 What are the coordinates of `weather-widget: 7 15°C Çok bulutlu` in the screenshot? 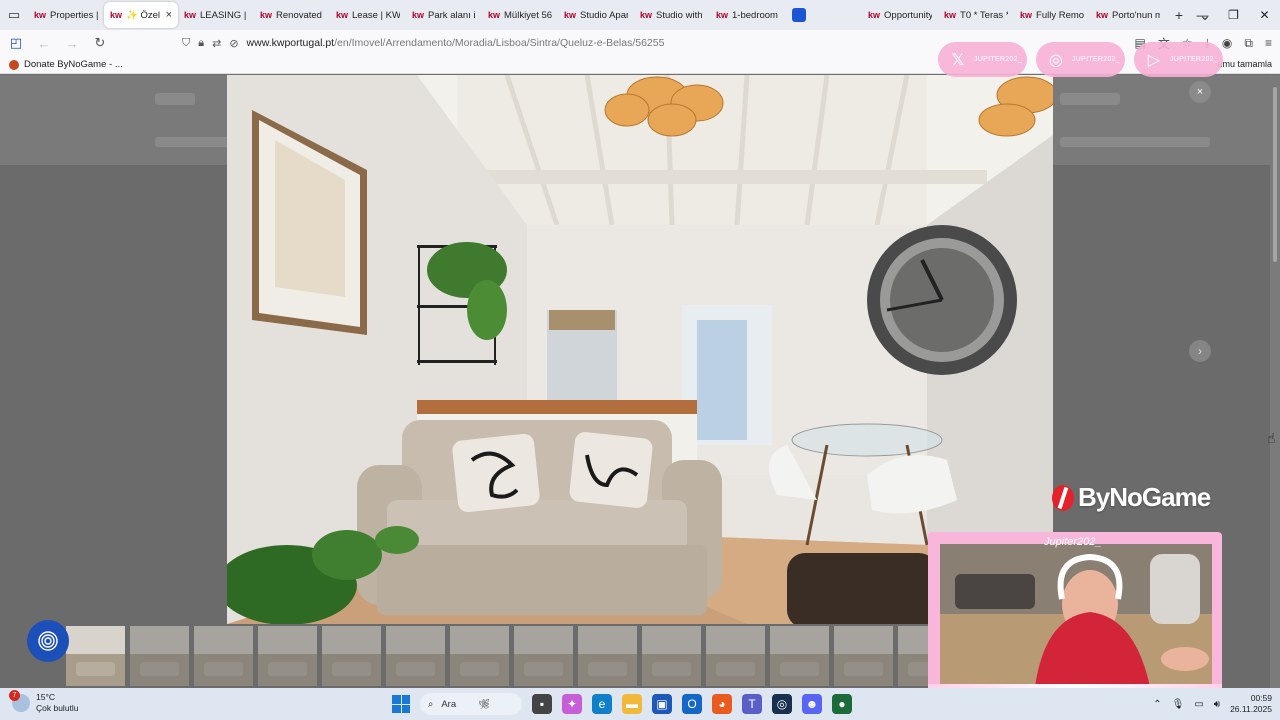 It's located at (44, 702).